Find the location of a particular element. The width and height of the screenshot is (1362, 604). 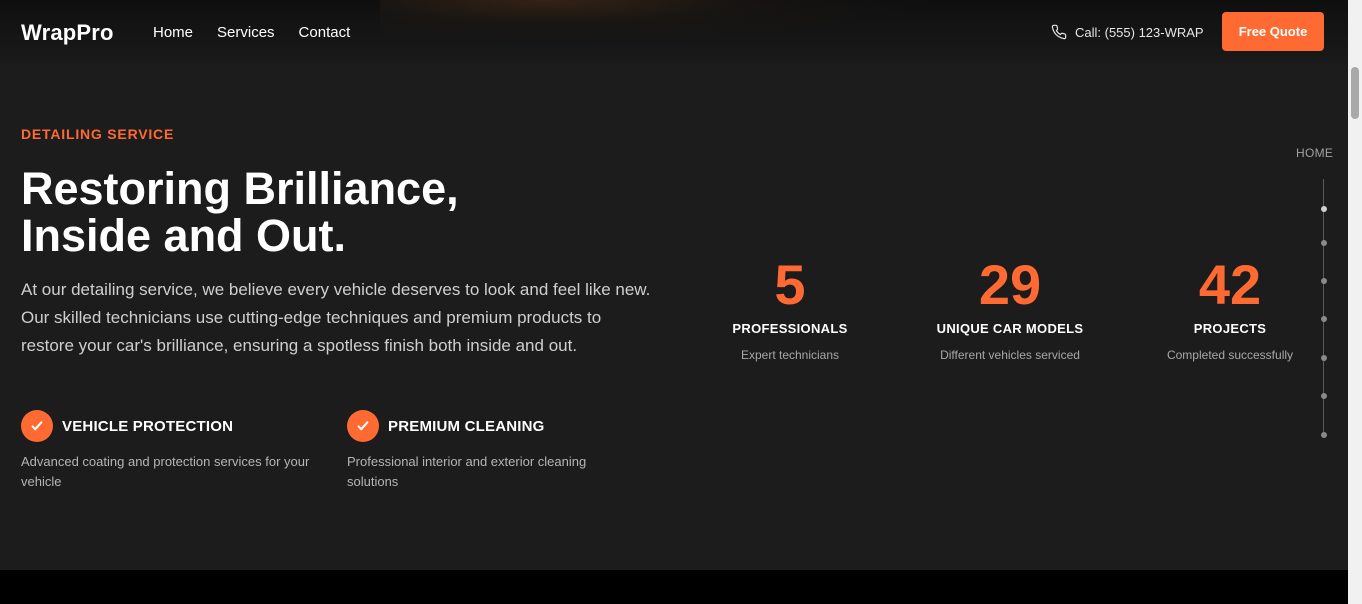

stat-professionals: 5 PROFESSIONALS Expert technicians is located at coordinates (790, 307).